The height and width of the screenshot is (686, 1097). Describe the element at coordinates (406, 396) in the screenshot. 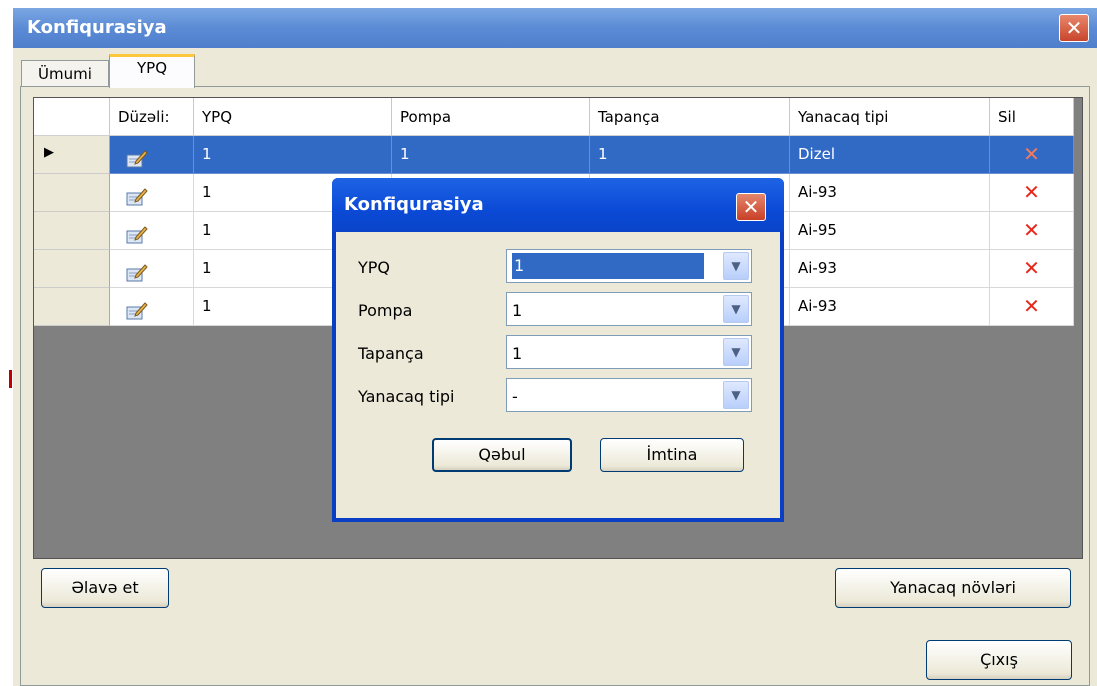

I see `yanacaq-tipi-label: Yanacaq tipi` at that location.